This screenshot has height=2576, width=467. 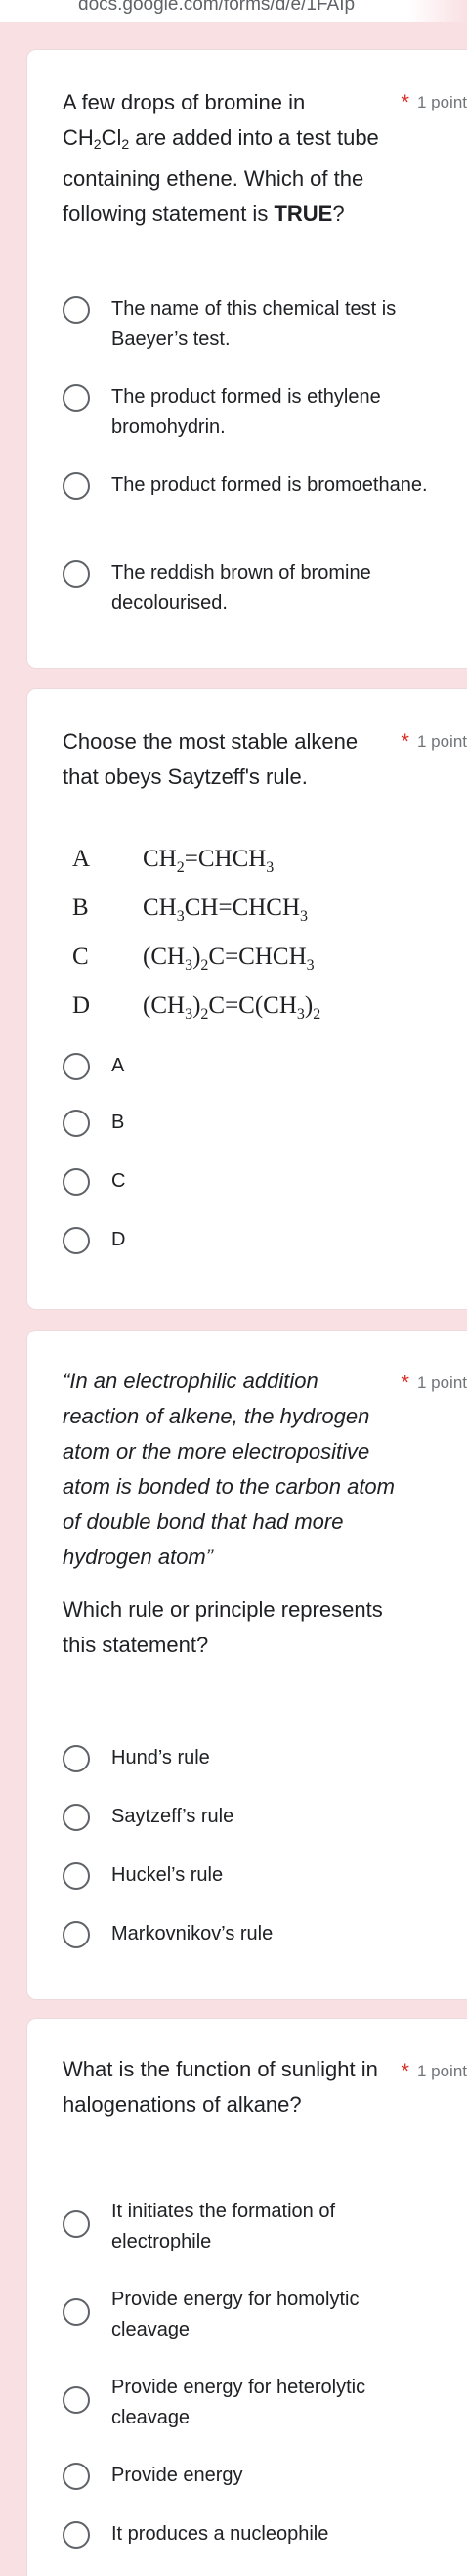 I want to click on option-radio: A, so click(x=248, y=1066).